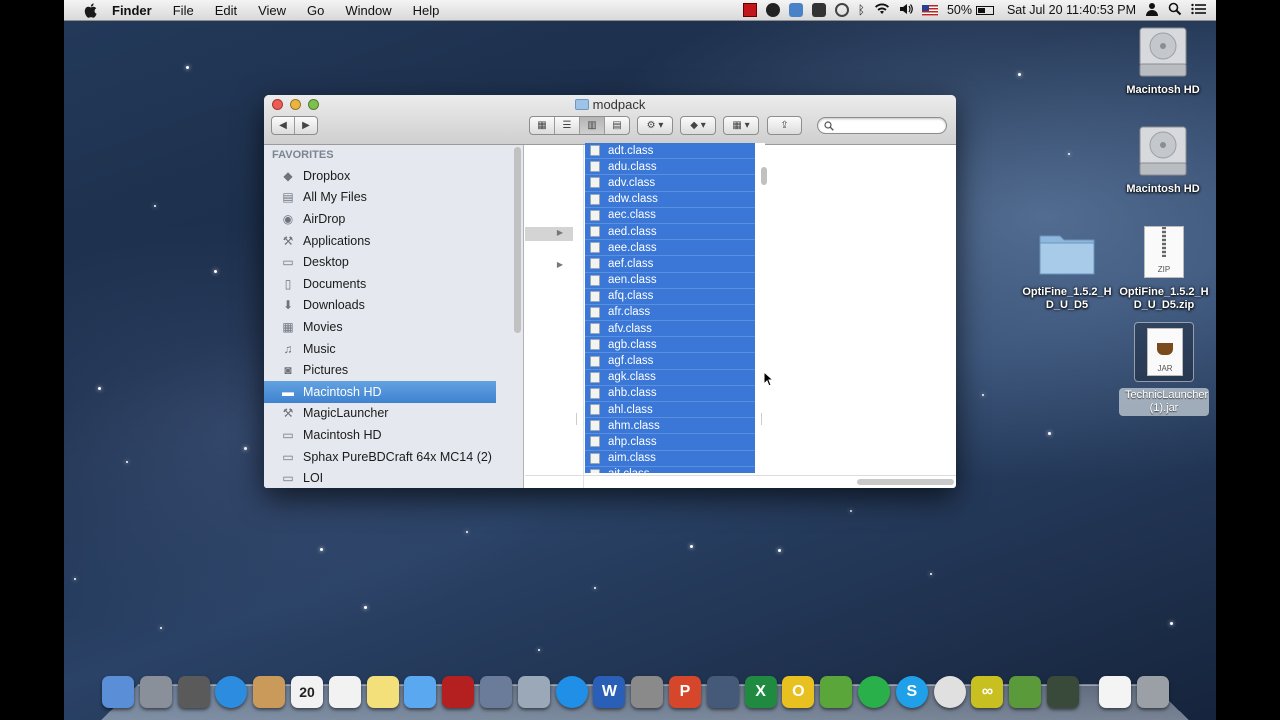  What do you see at coordinates (571, 692) in the screenshot?
I see `itunes-icon` at bounding box center [571, 692].